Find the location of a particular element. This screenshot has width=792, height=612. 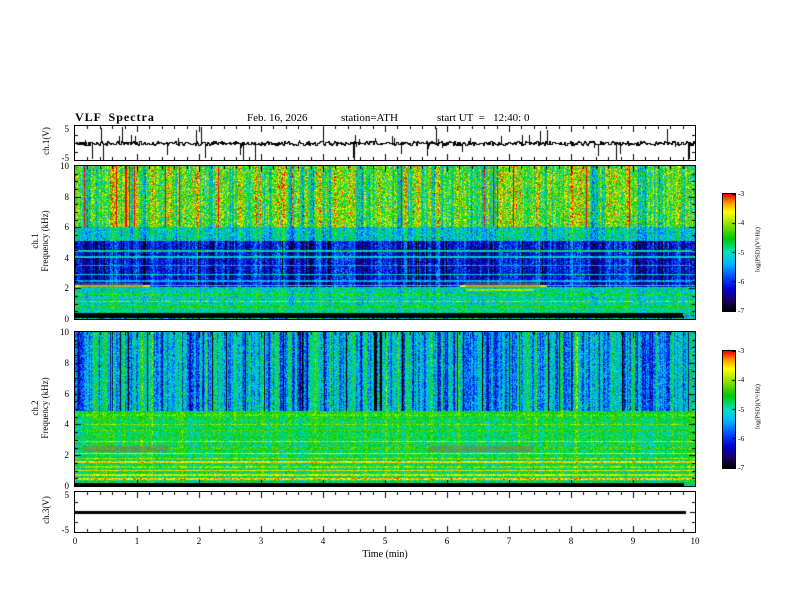

ch1-frequency-axis-label: ch.1 Frequency (kHz) is located at coordinates (40, 241).